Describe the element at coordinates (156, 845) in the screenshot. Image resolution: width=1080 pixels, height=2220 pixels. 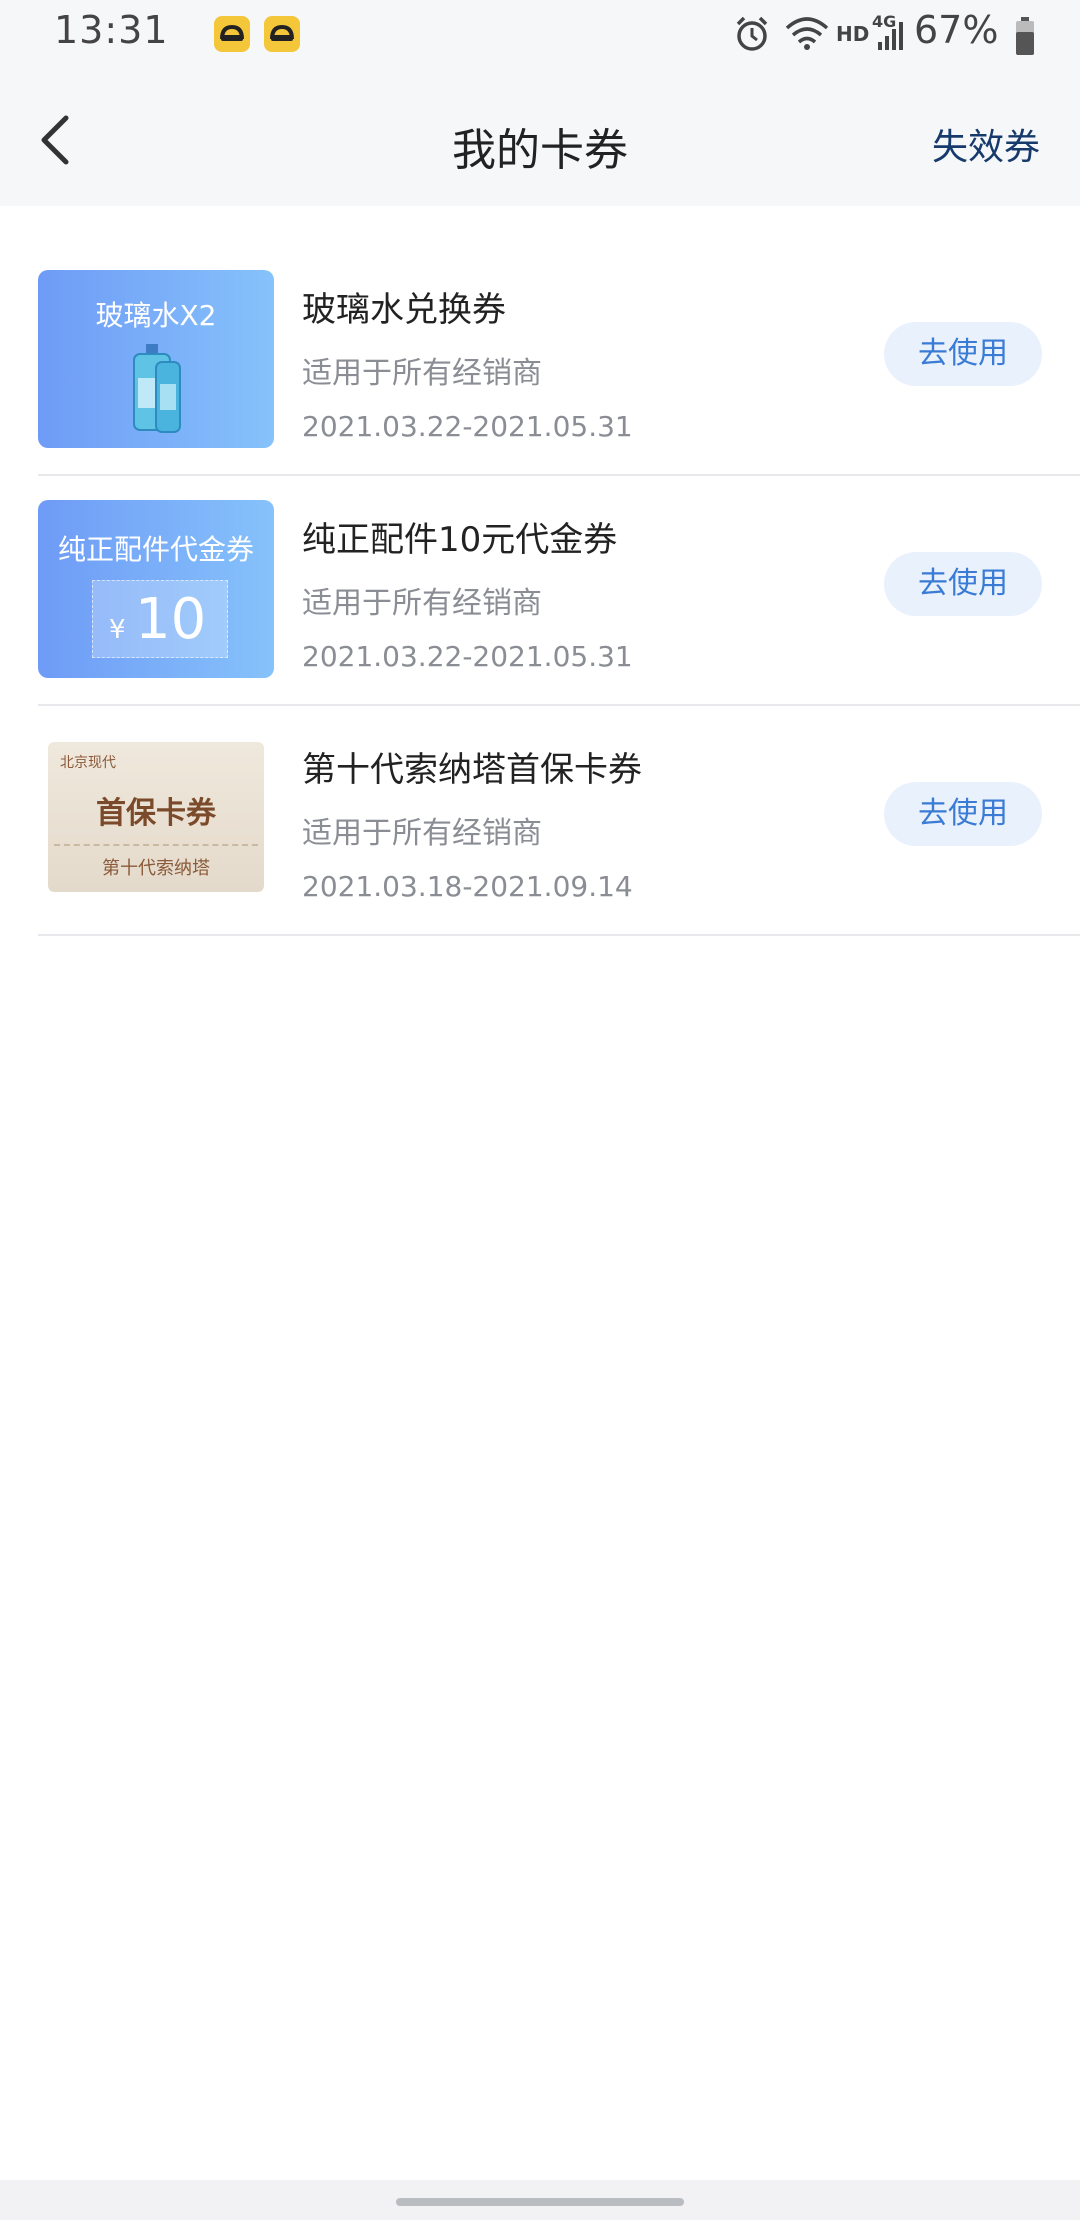
I see `ticket-divider` at that location.